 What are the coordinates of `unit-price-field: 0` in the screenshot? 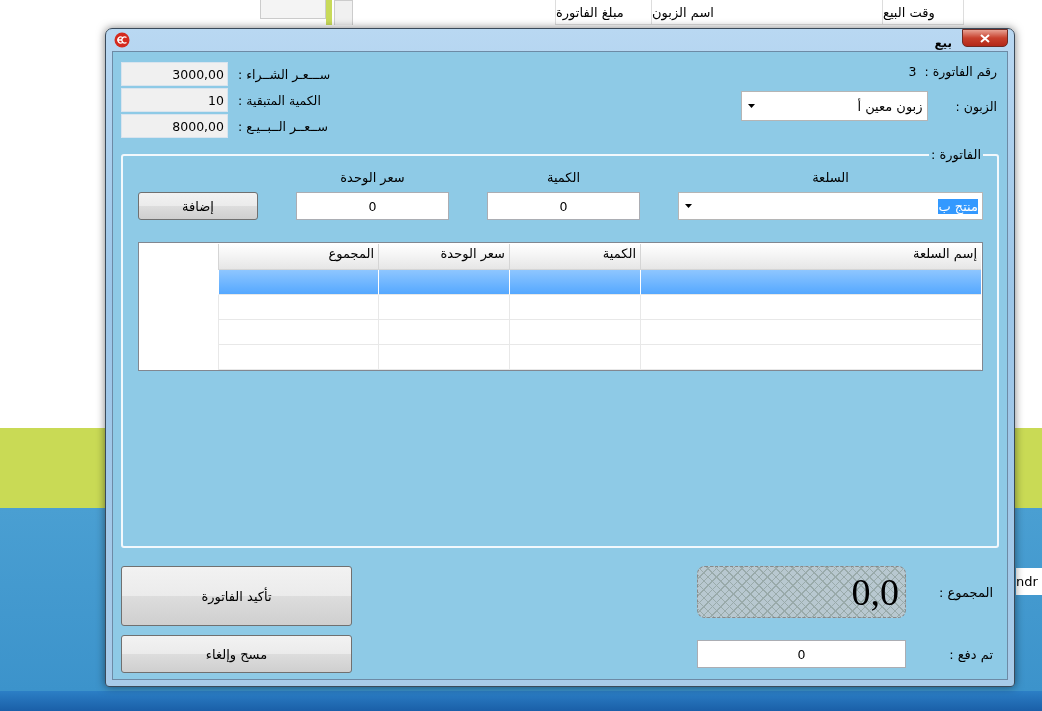 It's located at (372, 206).